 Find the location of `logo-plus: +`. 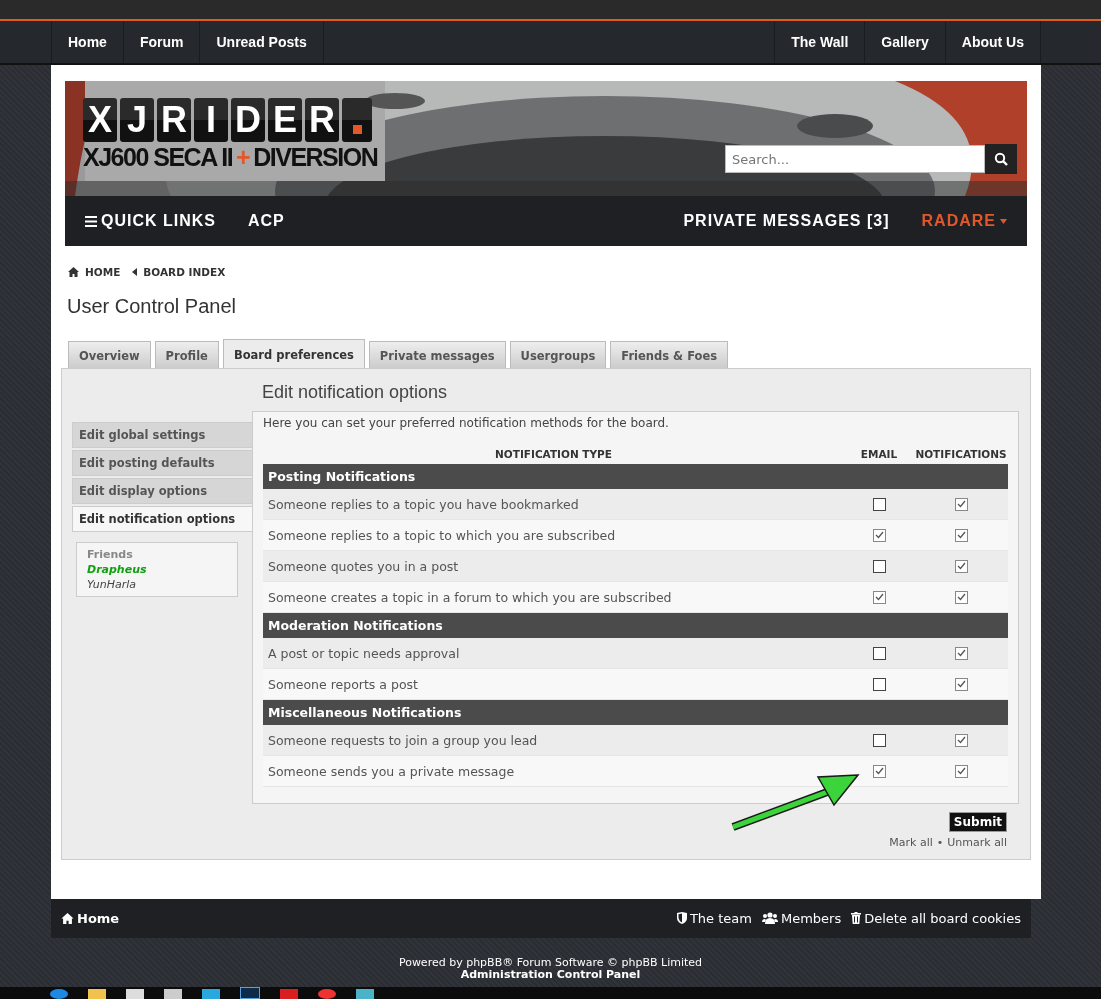

logo-plus: + is located at coordinates (243, 157).